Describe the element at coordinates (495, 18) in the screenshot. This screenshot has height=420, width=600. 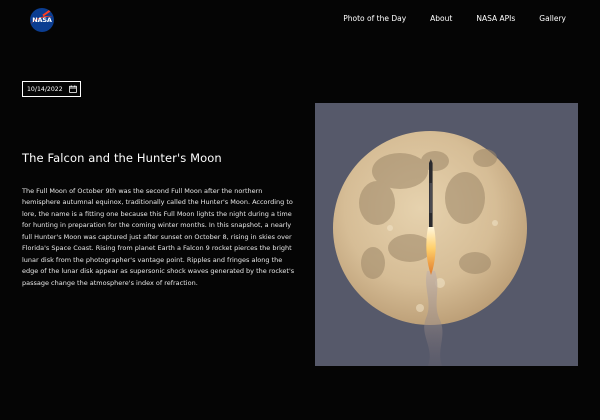
I see `nav-nasa-apis: NASA APIs` at that location.